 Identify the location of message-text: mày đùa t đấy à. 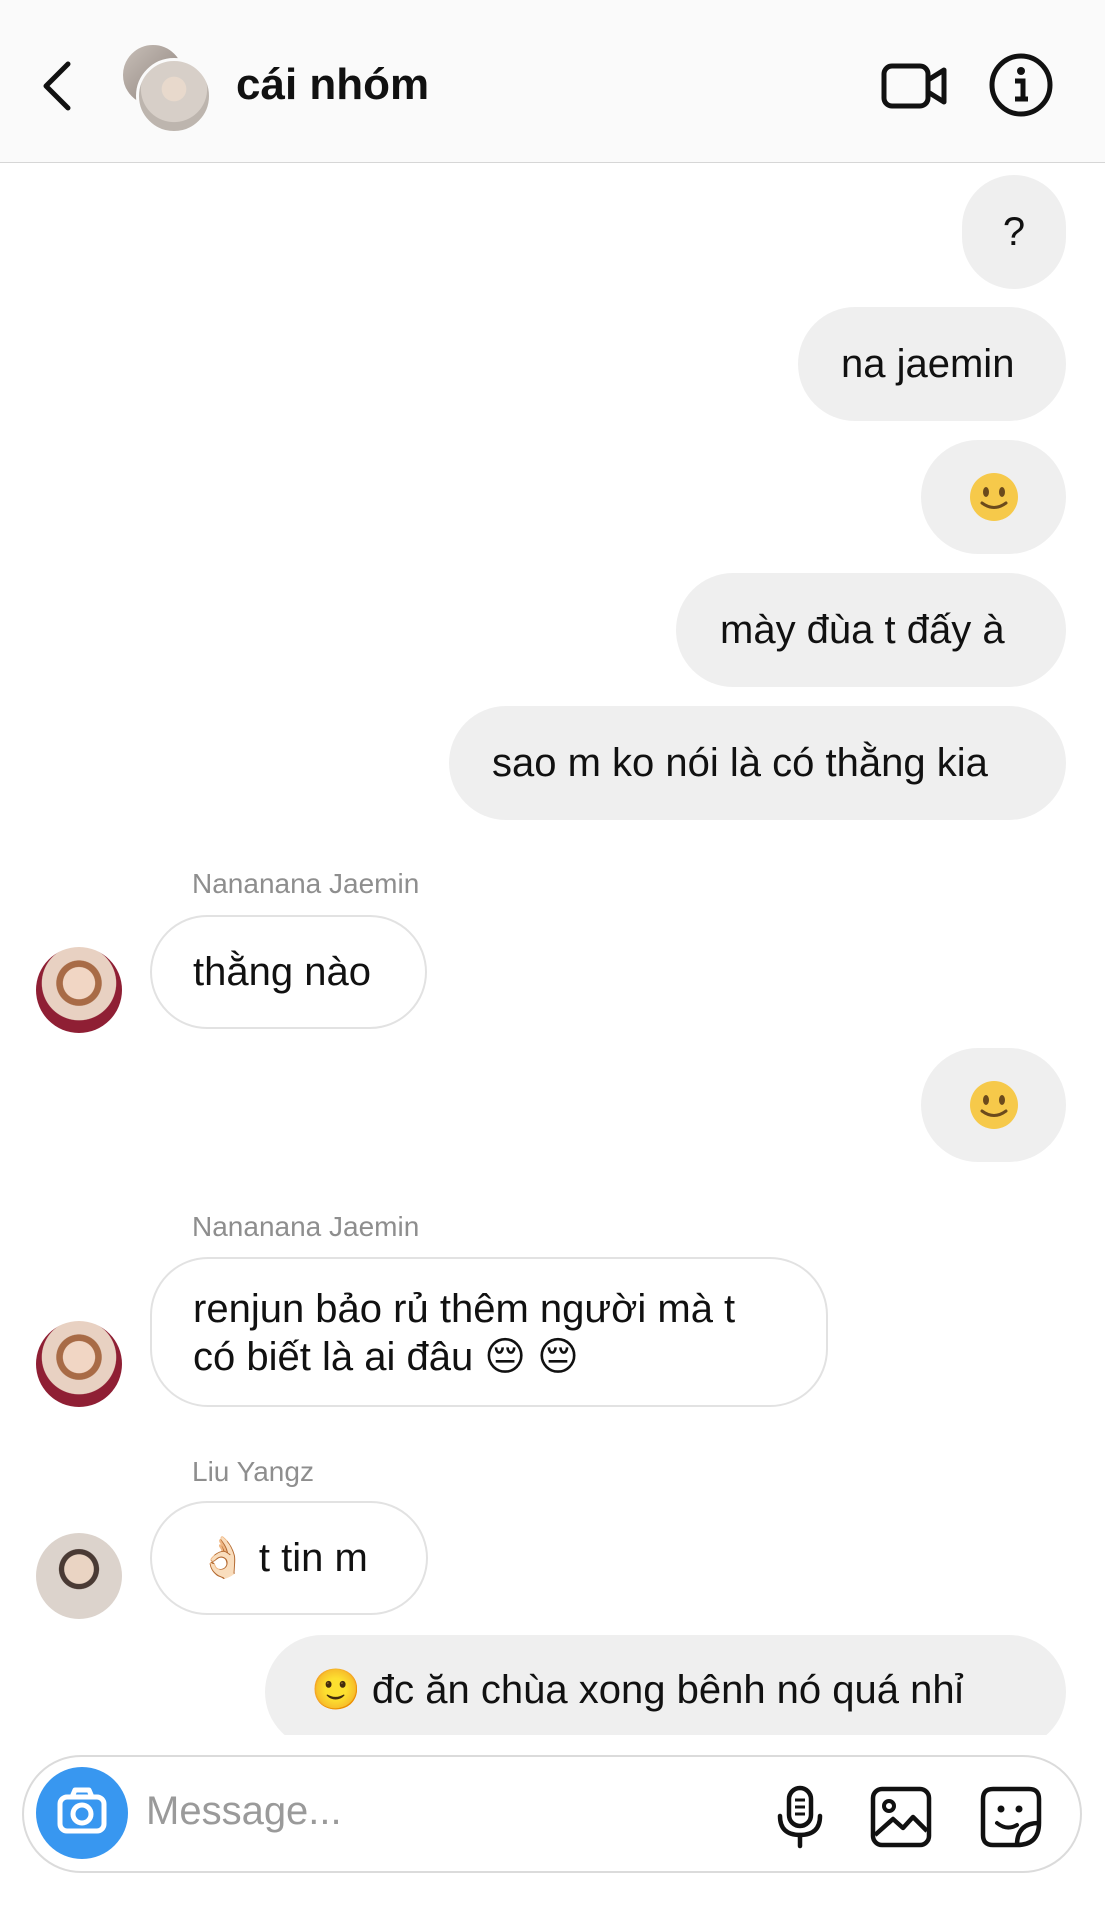
(862, 630).